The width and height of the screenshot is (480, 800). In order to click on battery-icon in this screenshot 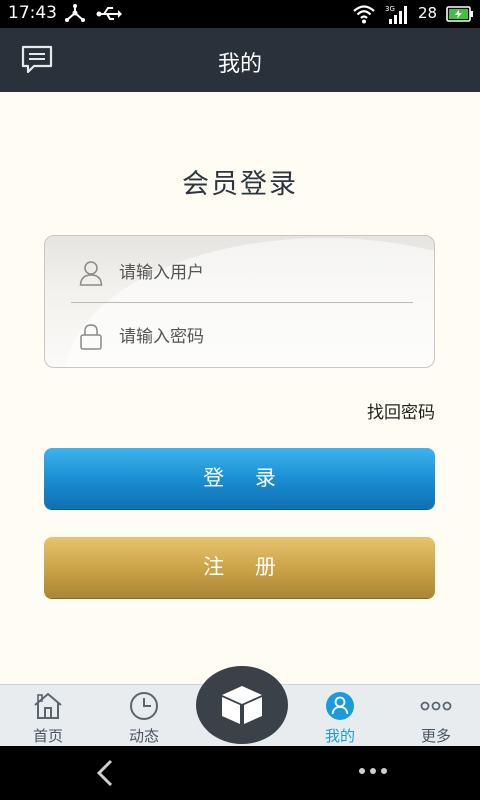, I will do `click(459, 14)`.